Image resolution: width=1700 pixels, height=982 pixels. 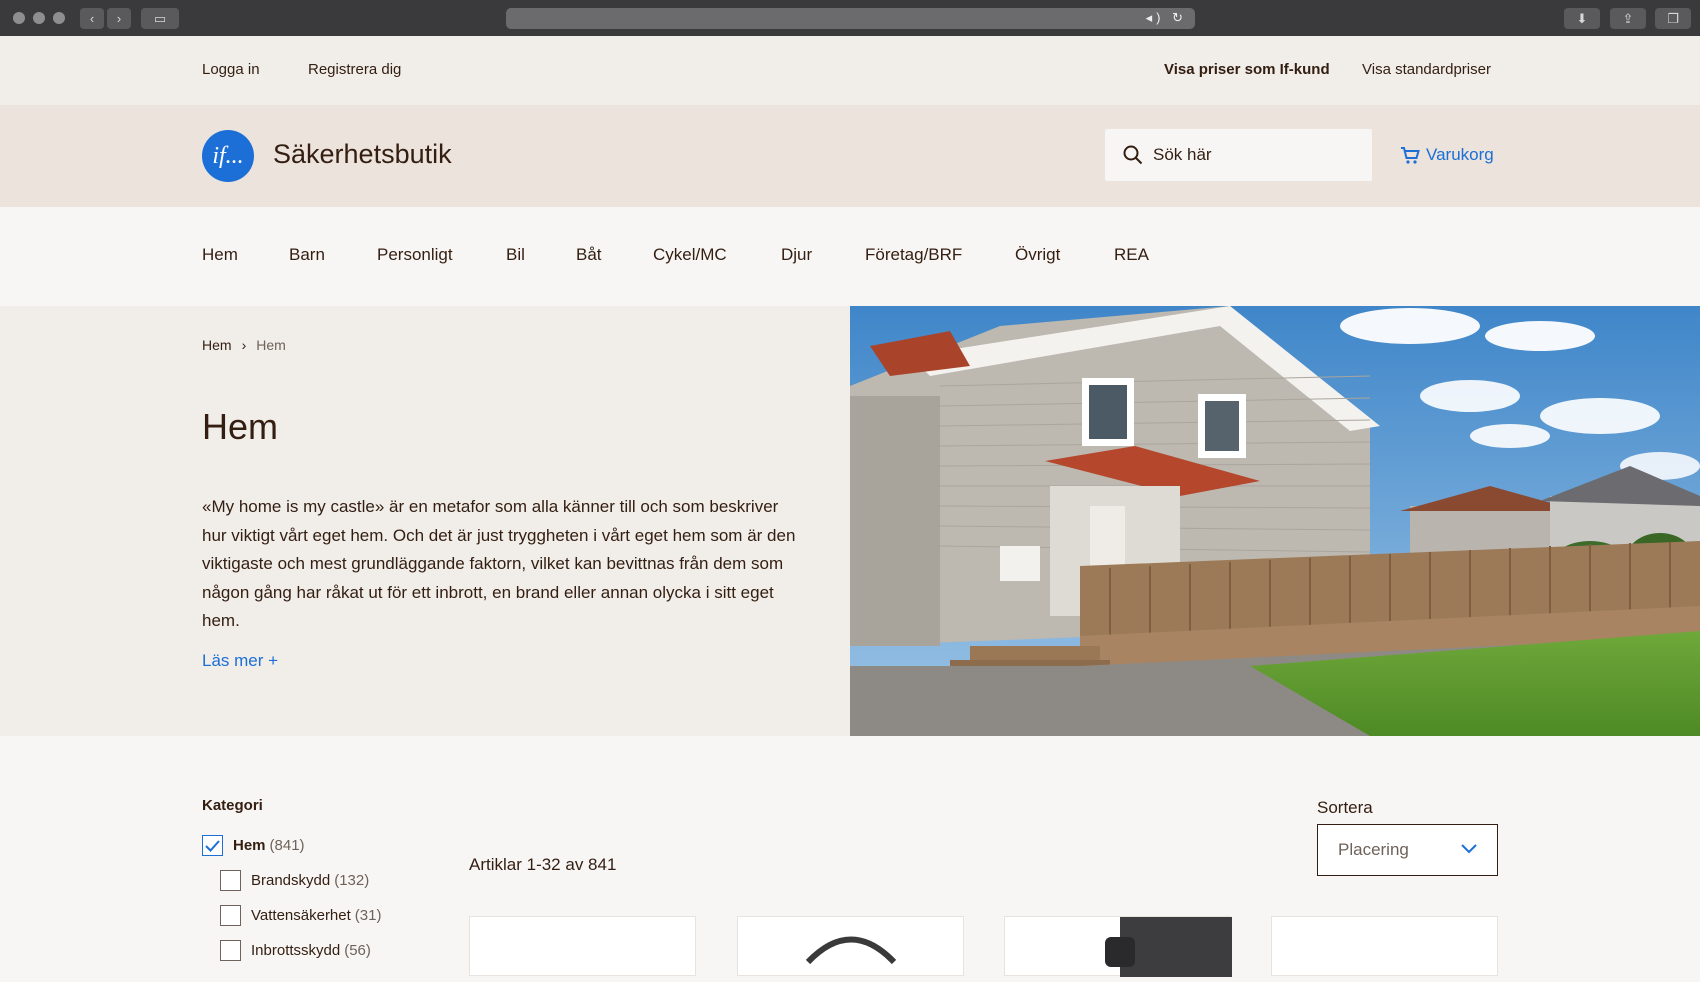 I want to click on nav-item-bil: Bil, so click(x=515, y=255).